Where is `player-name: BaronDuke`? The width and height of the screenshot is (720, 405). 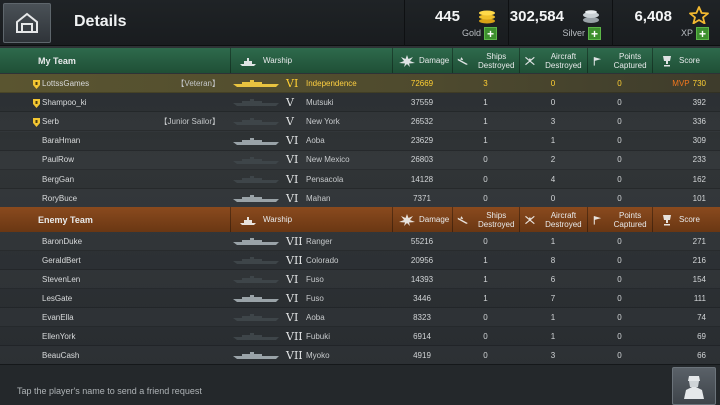 player-name: BaronDuke is located at coordinates (66, 241).